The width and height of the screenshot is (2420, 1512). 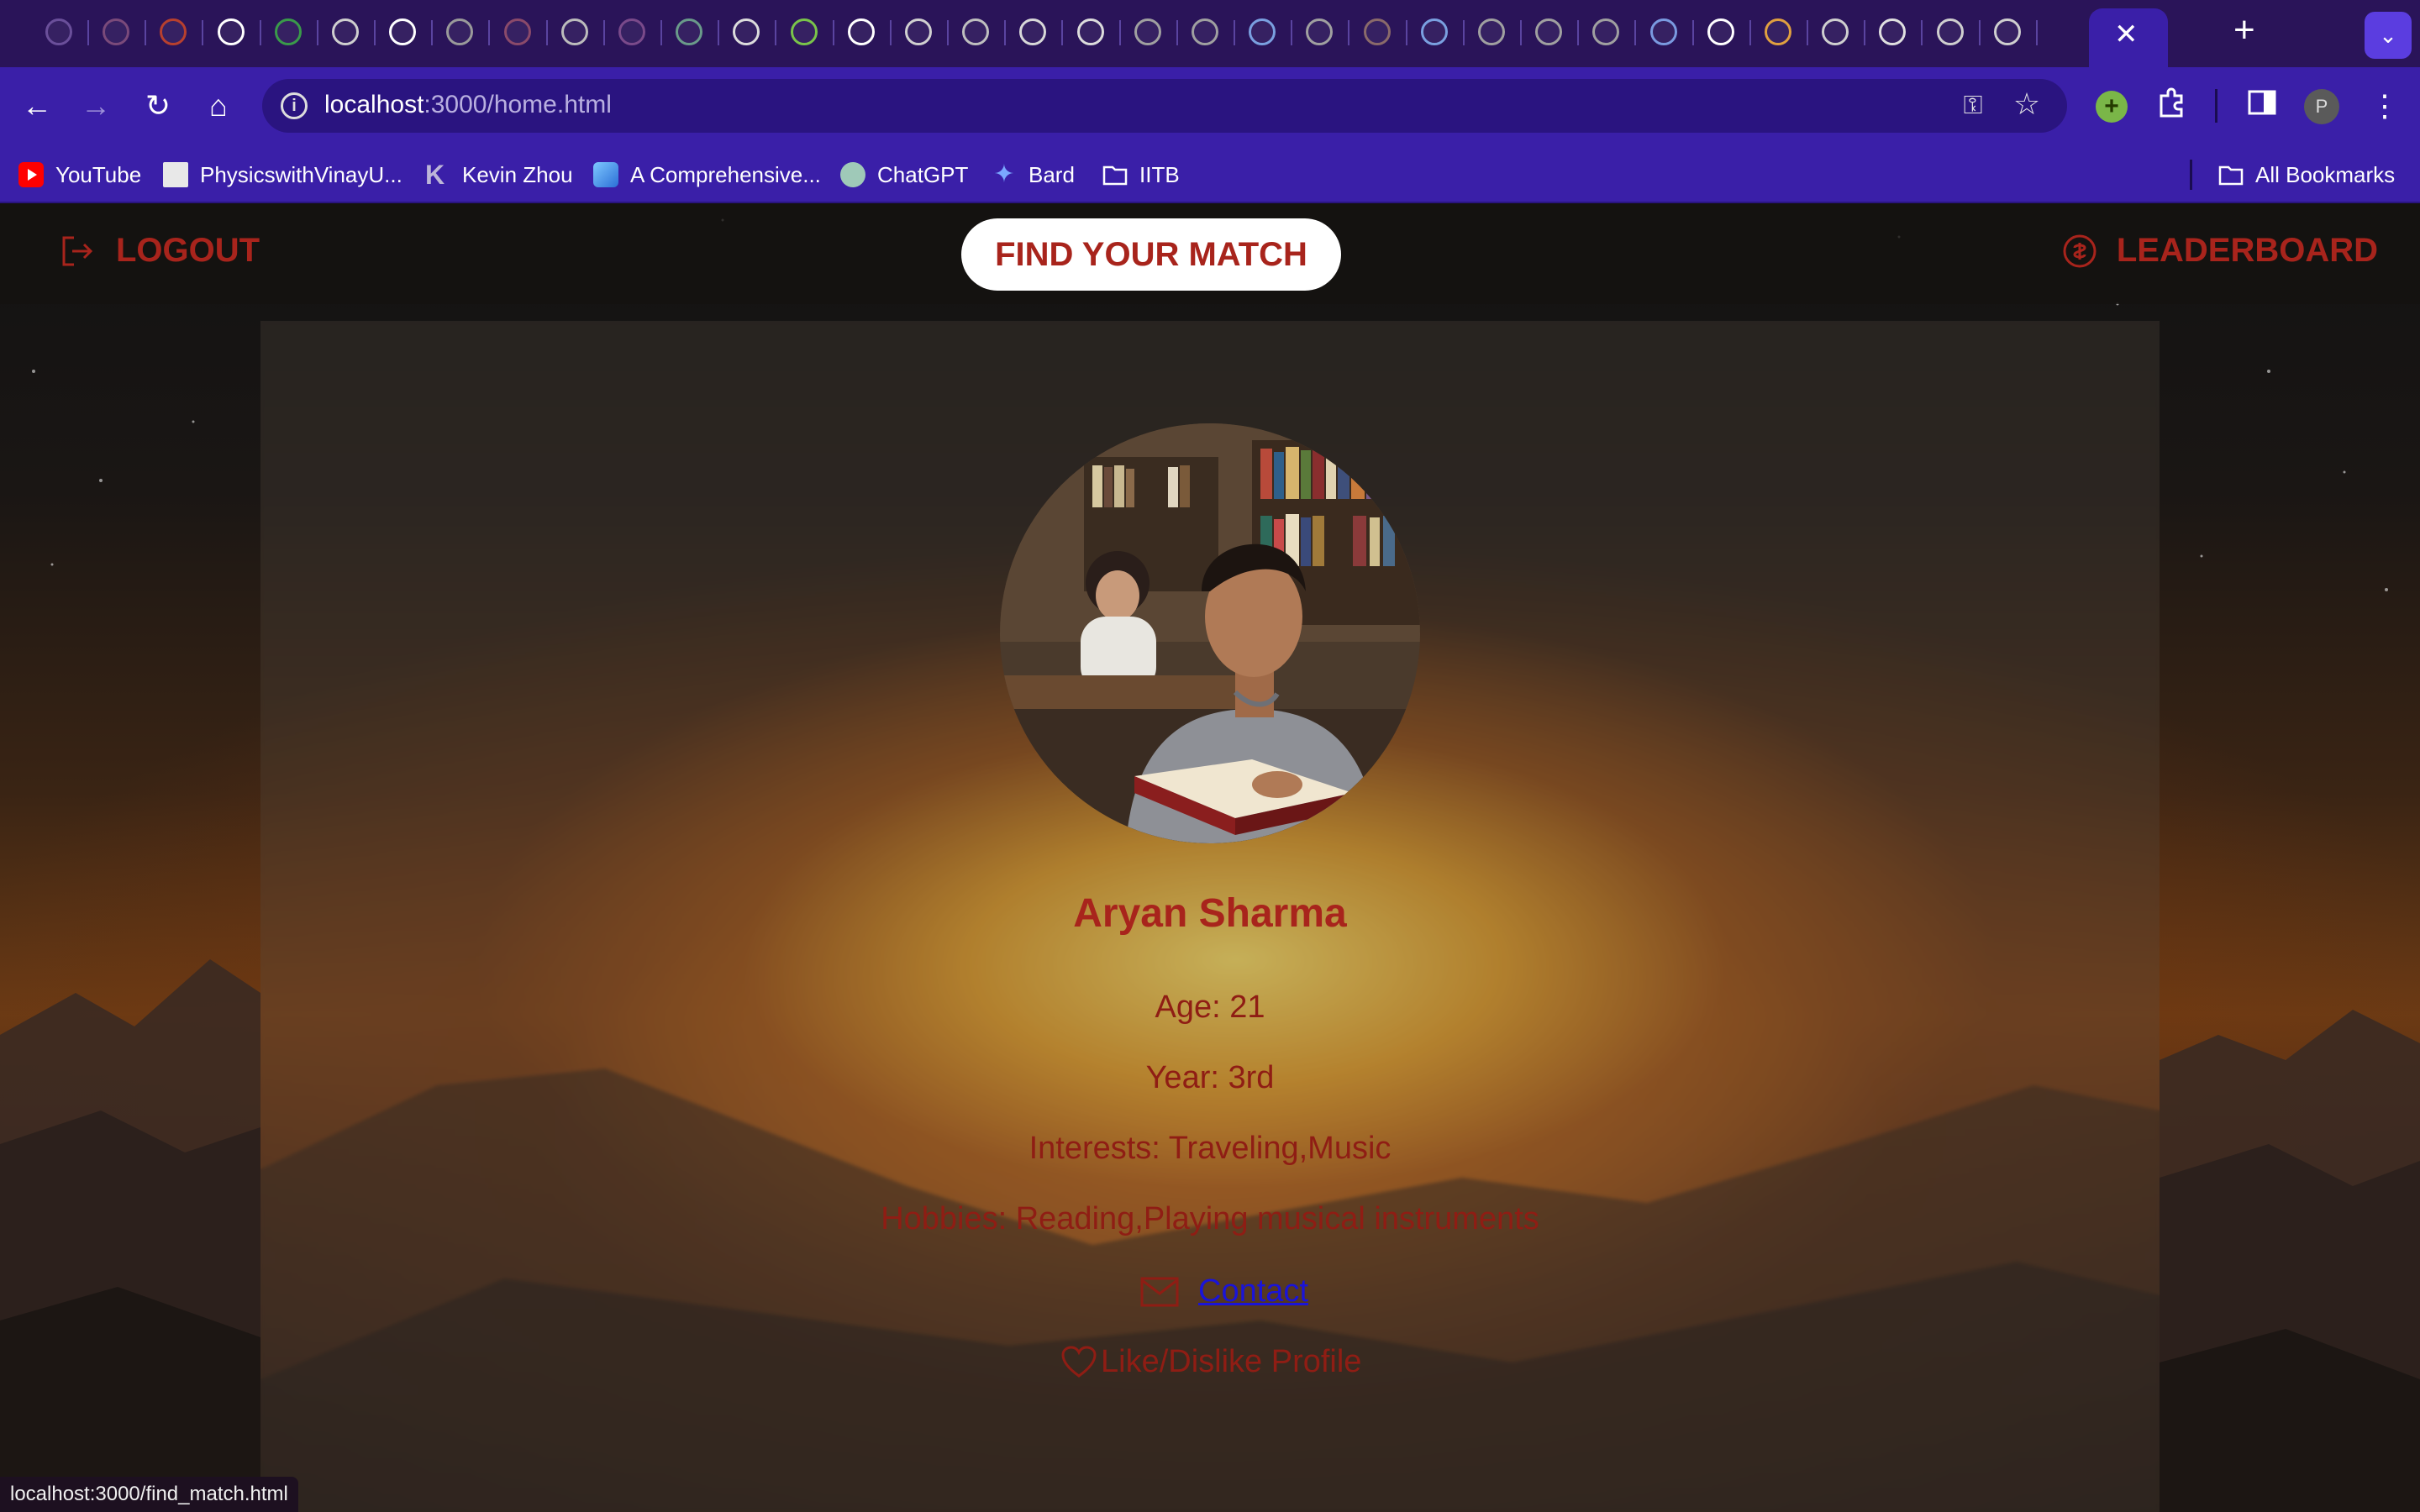 What do you see at coordinates (2219, 251) in the screenshot?
I see `leaderboard-button: LEADERBOARD` at bounding box center [2219, 251].